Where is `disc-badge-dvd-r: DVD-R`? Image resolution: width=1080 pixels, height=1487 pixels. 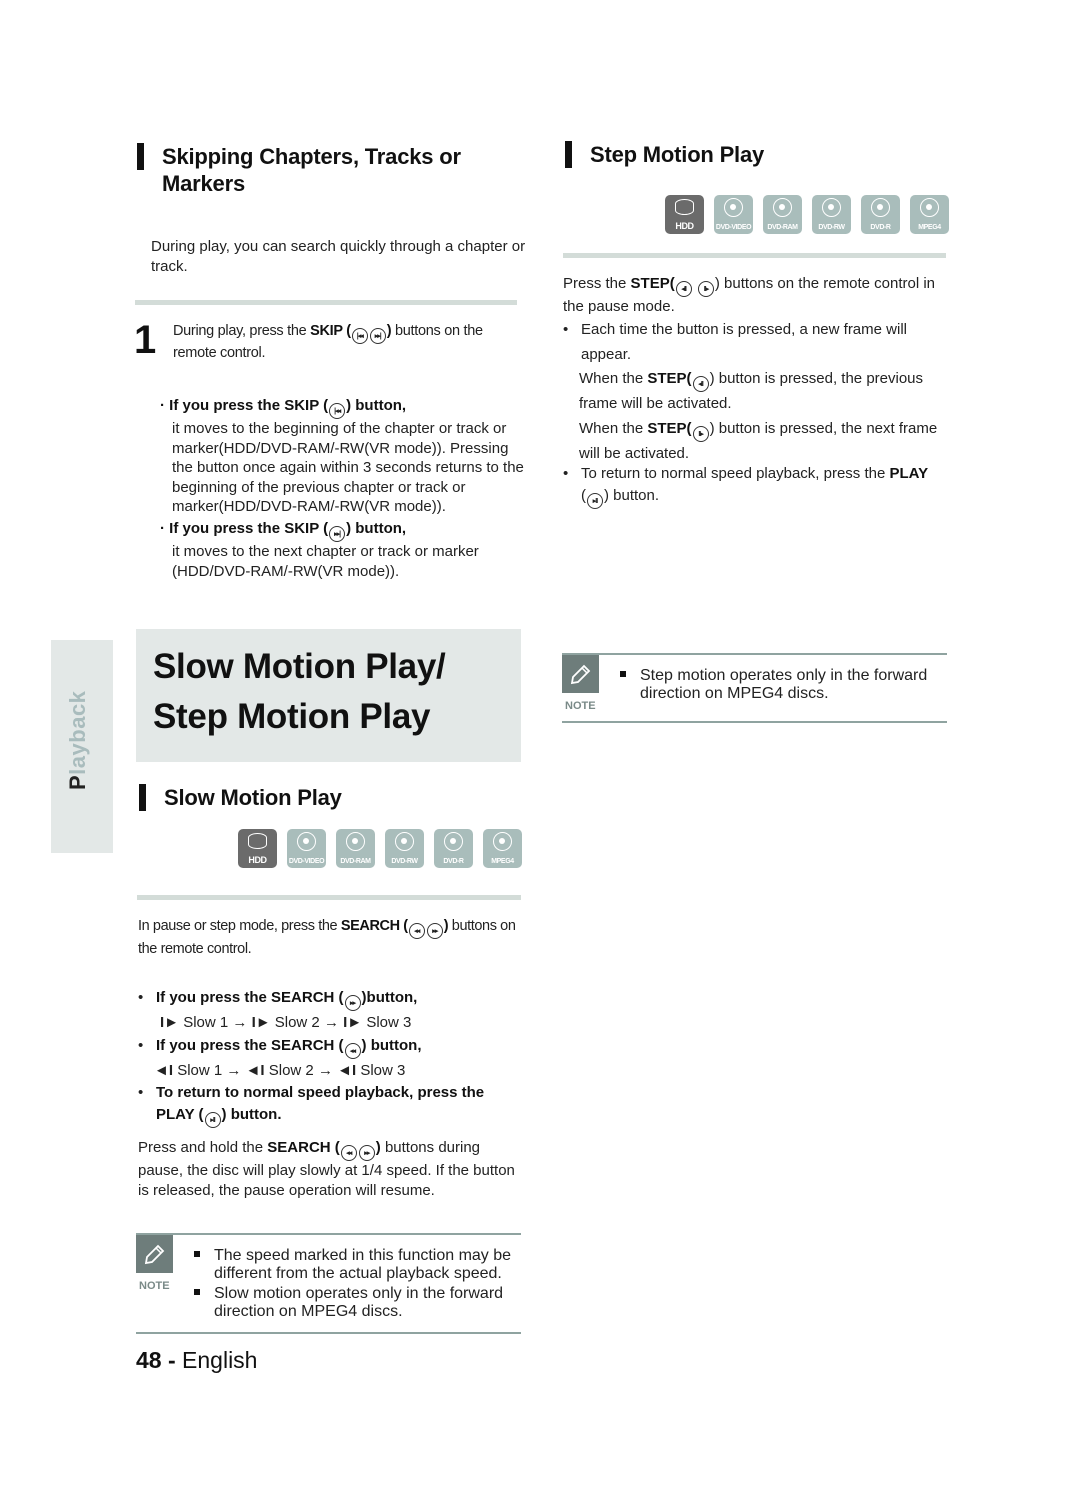
disc-badge-dvd-r: DVD-R is located at coordinates (453, 848).